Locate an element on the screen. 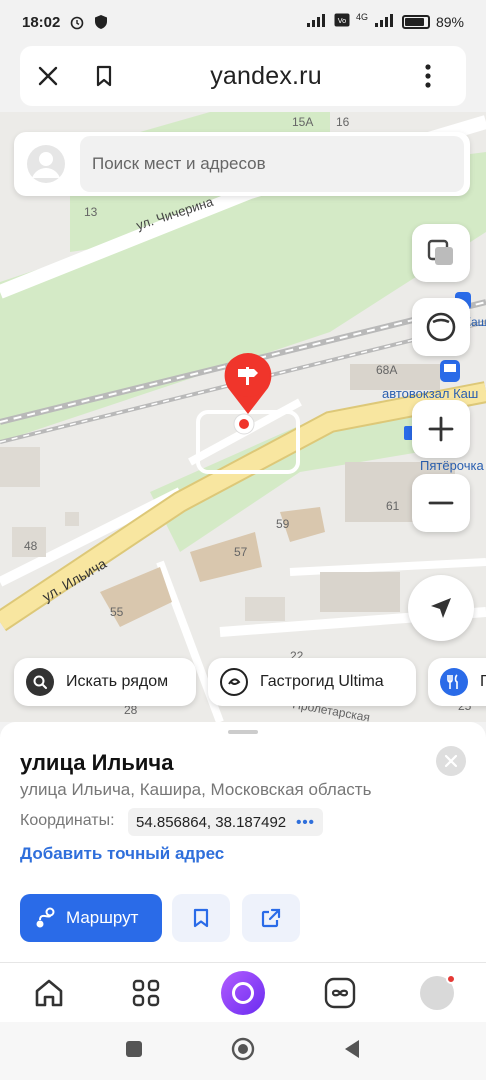 The height and width of the screenshot is (1080, 486). layers-button is located at coordinates (441, 253).